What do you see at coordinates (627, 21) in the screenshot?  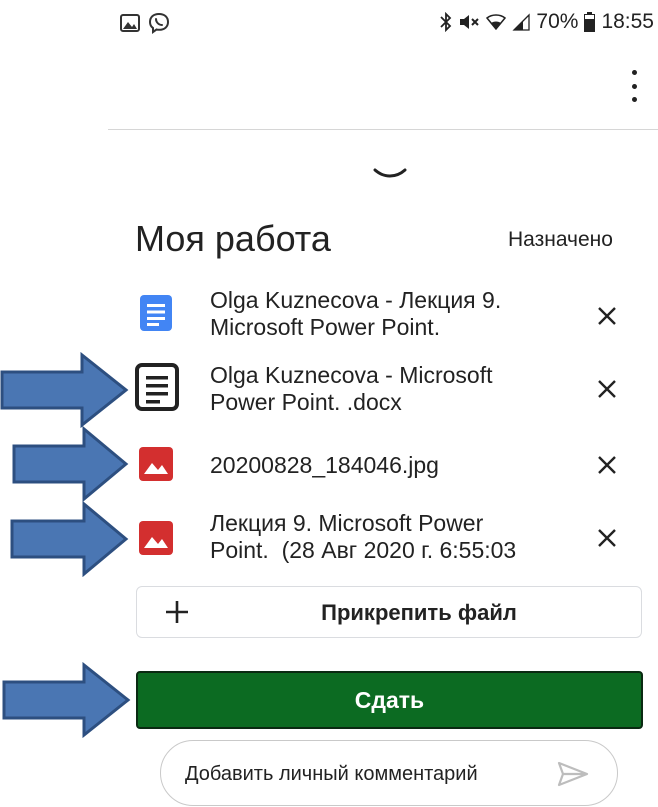 I see `clock: 18:55` at bounding box center [627, 21].